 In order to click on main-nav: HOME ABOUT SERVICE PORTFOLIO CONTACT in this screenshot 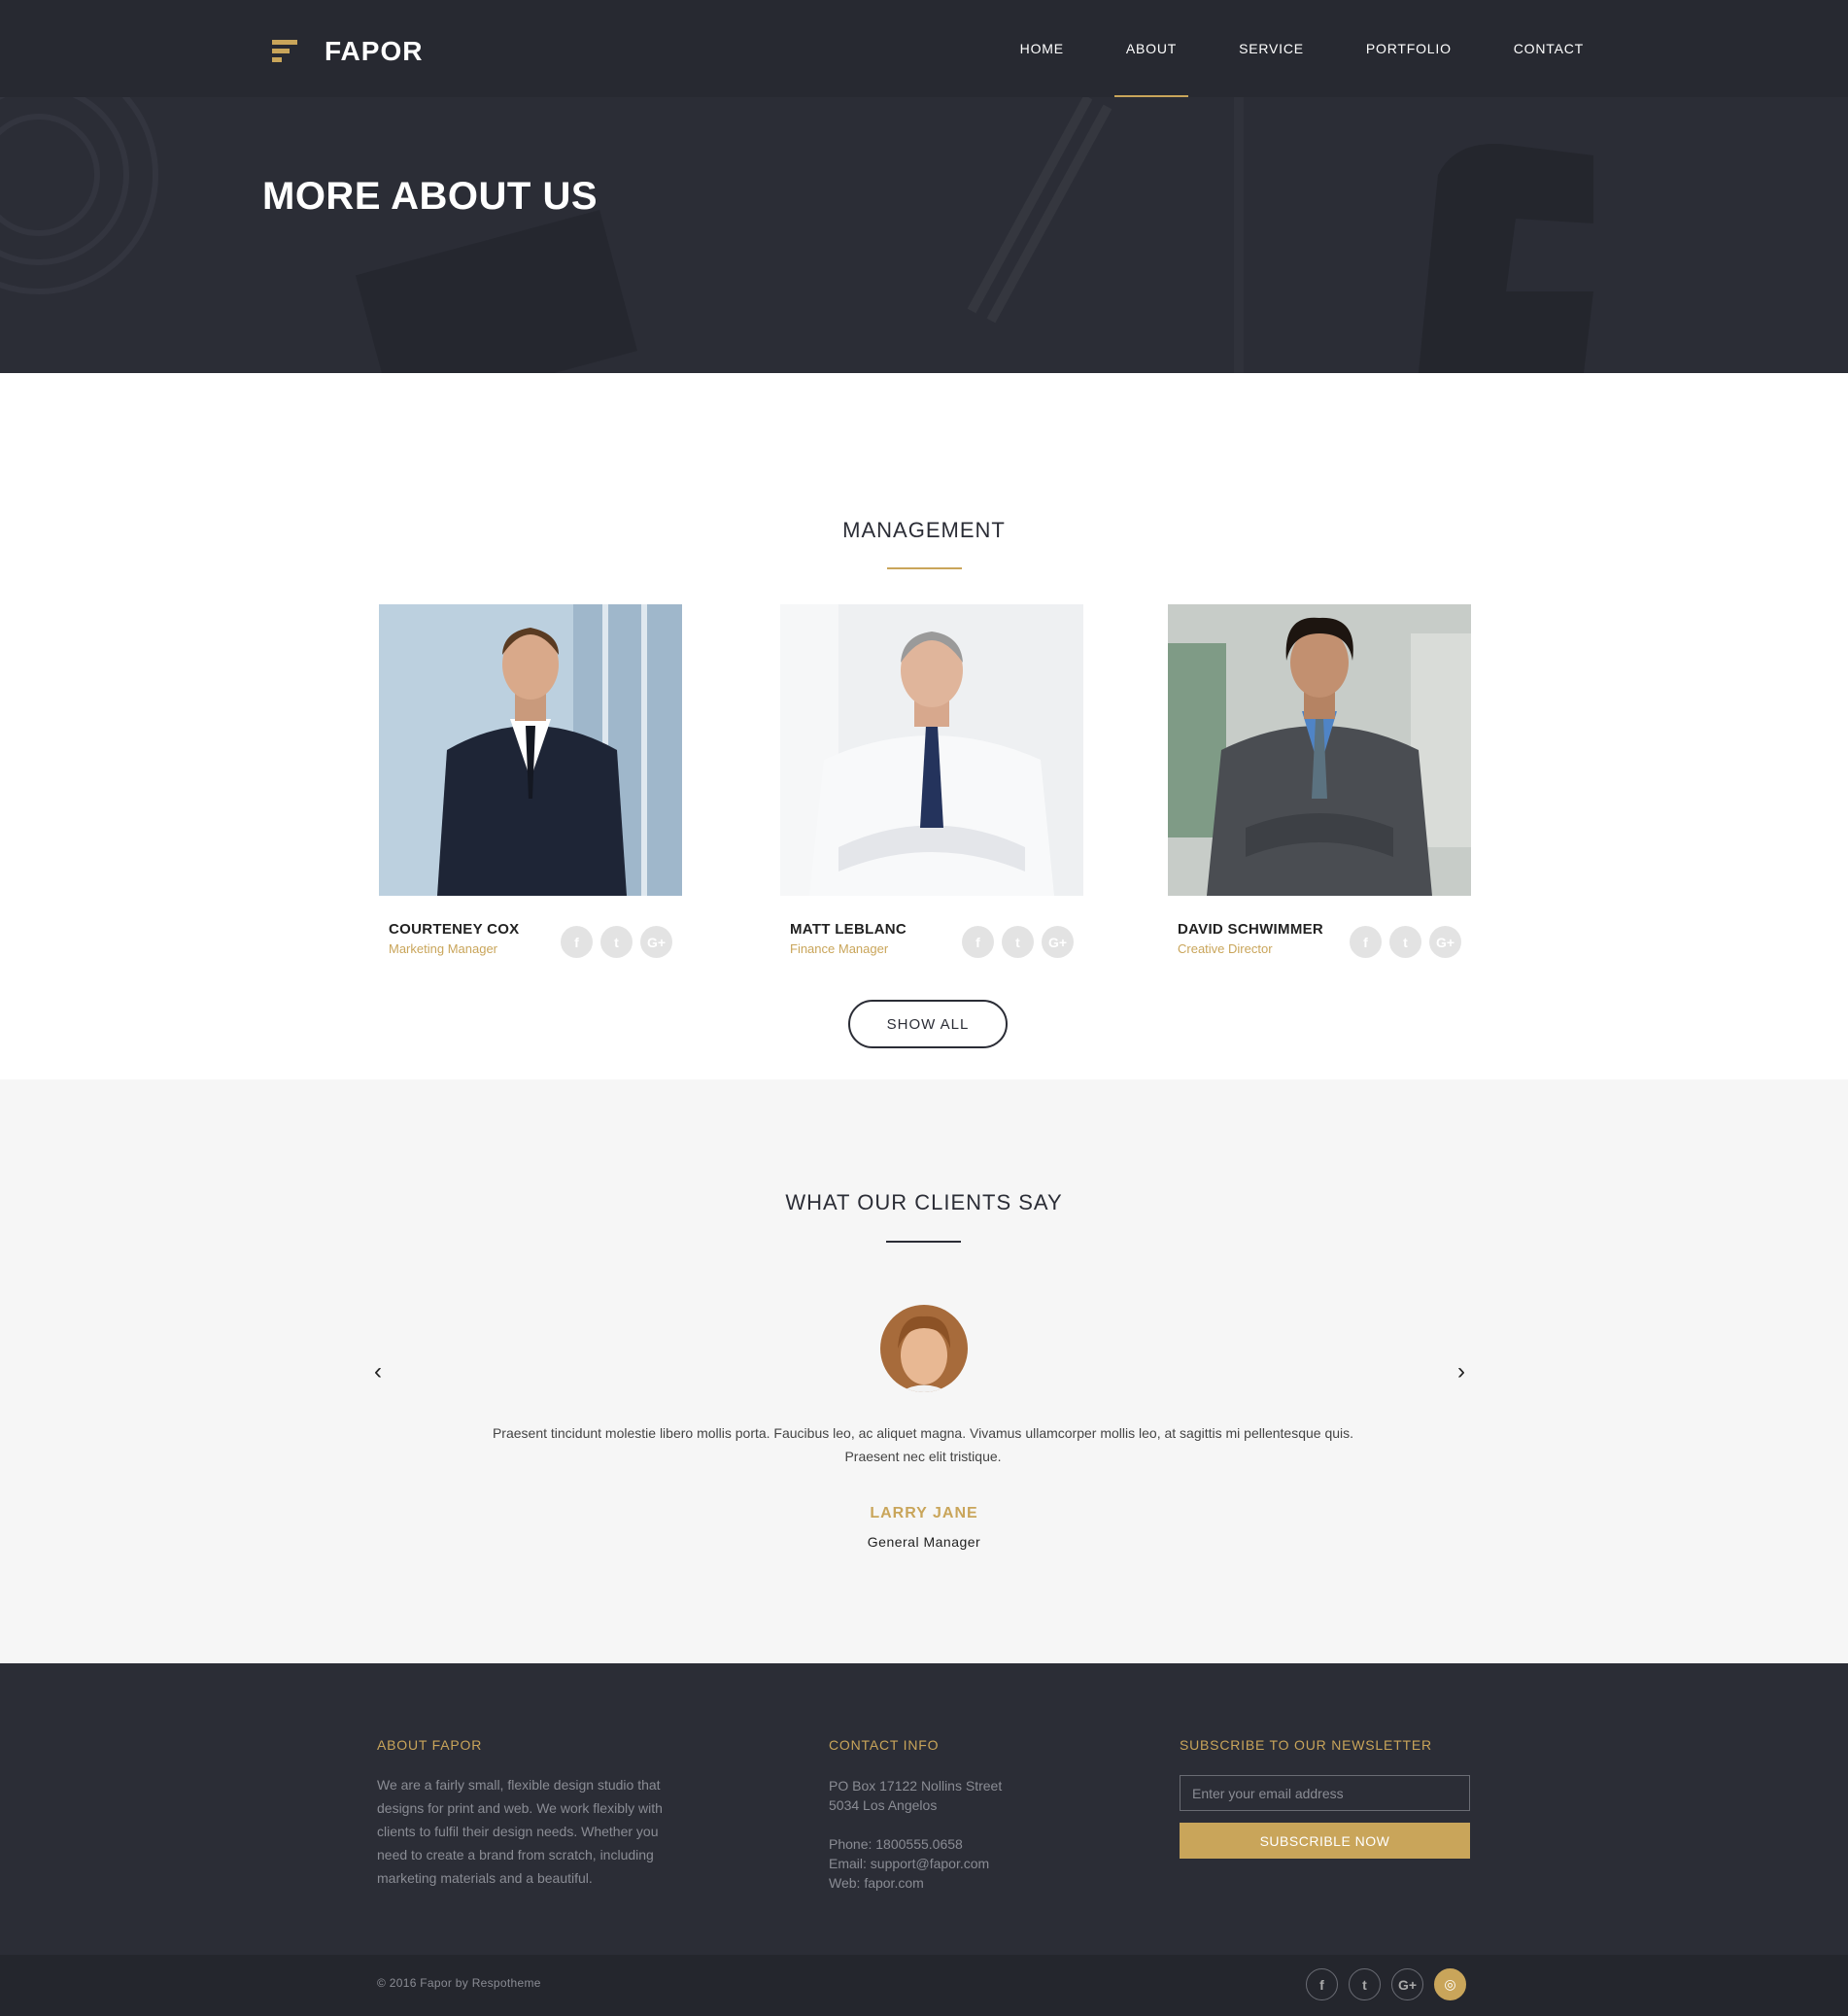, I will do `click(1302, 48)`.